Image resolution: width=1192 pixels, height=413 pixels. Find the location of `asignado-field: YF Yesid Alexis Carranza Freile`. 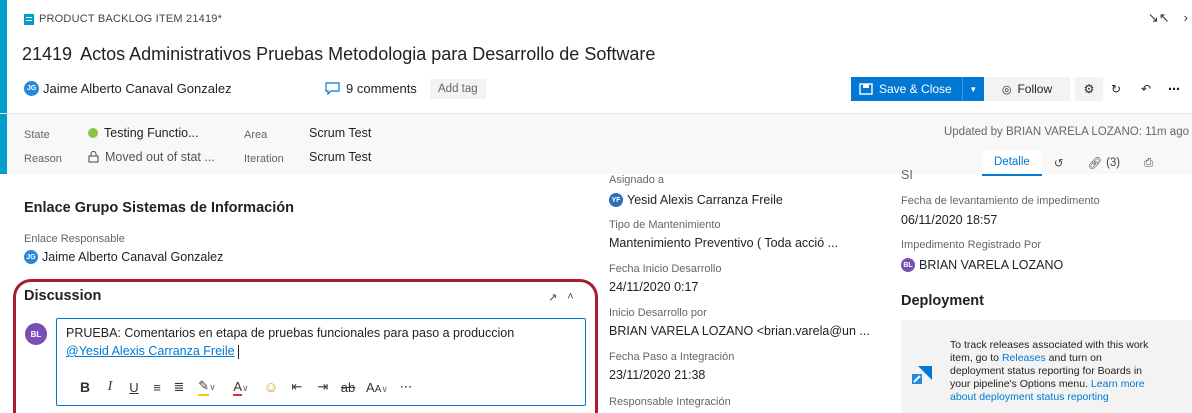

asignado-field: YF Yesid Alexis Carranza Freile is located at coordinates (696, 200).